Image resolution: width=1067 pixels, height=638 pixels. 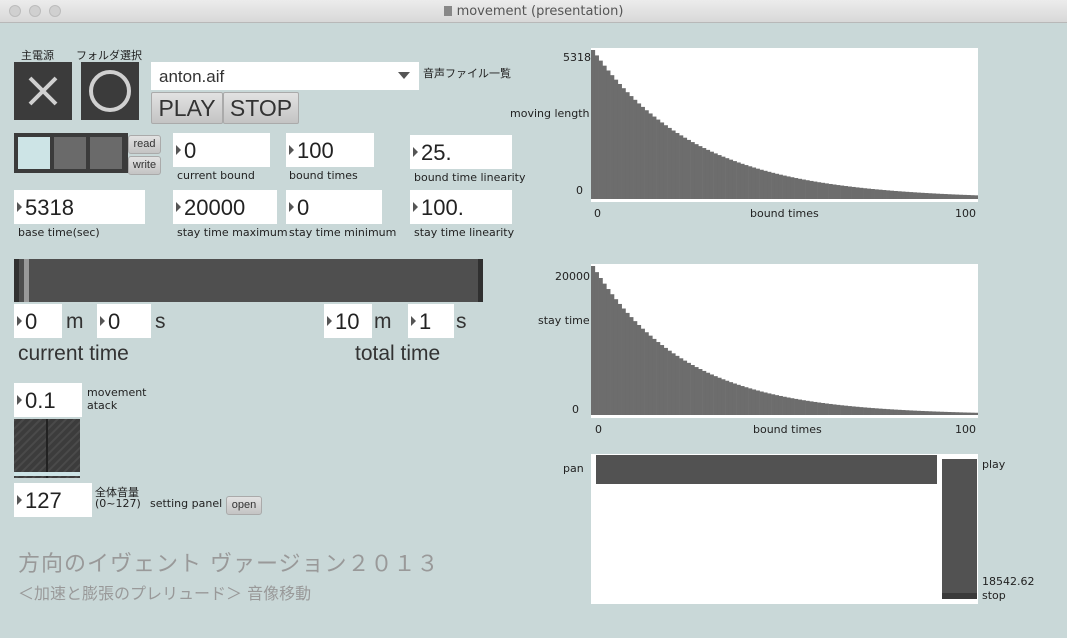 What do you see at coordinates (533, 11) in the screenshot?
I see `window-title: movement (presentation)` at bounding box center [533, 11].